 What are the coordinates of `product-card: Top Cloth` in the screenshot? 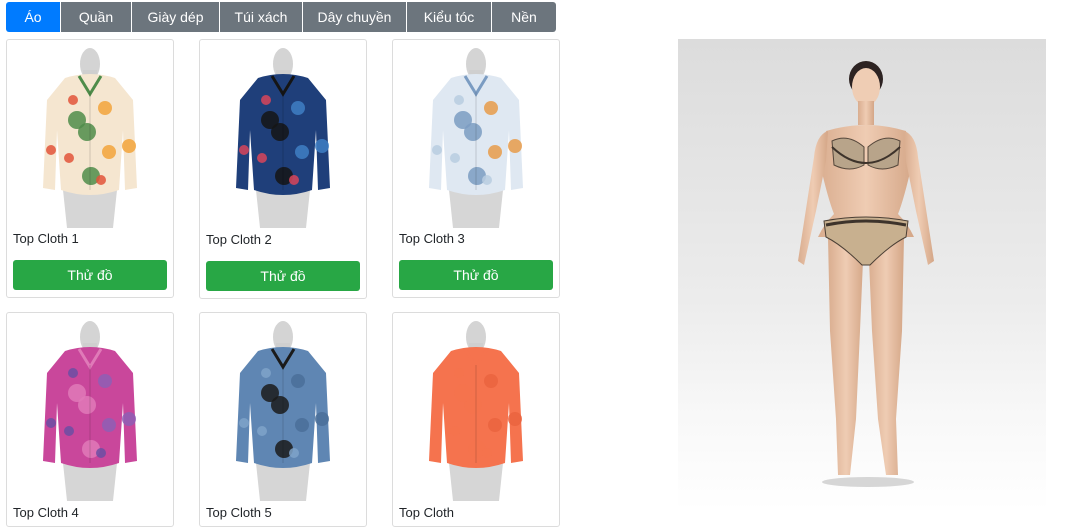 It's located at (476, 419).